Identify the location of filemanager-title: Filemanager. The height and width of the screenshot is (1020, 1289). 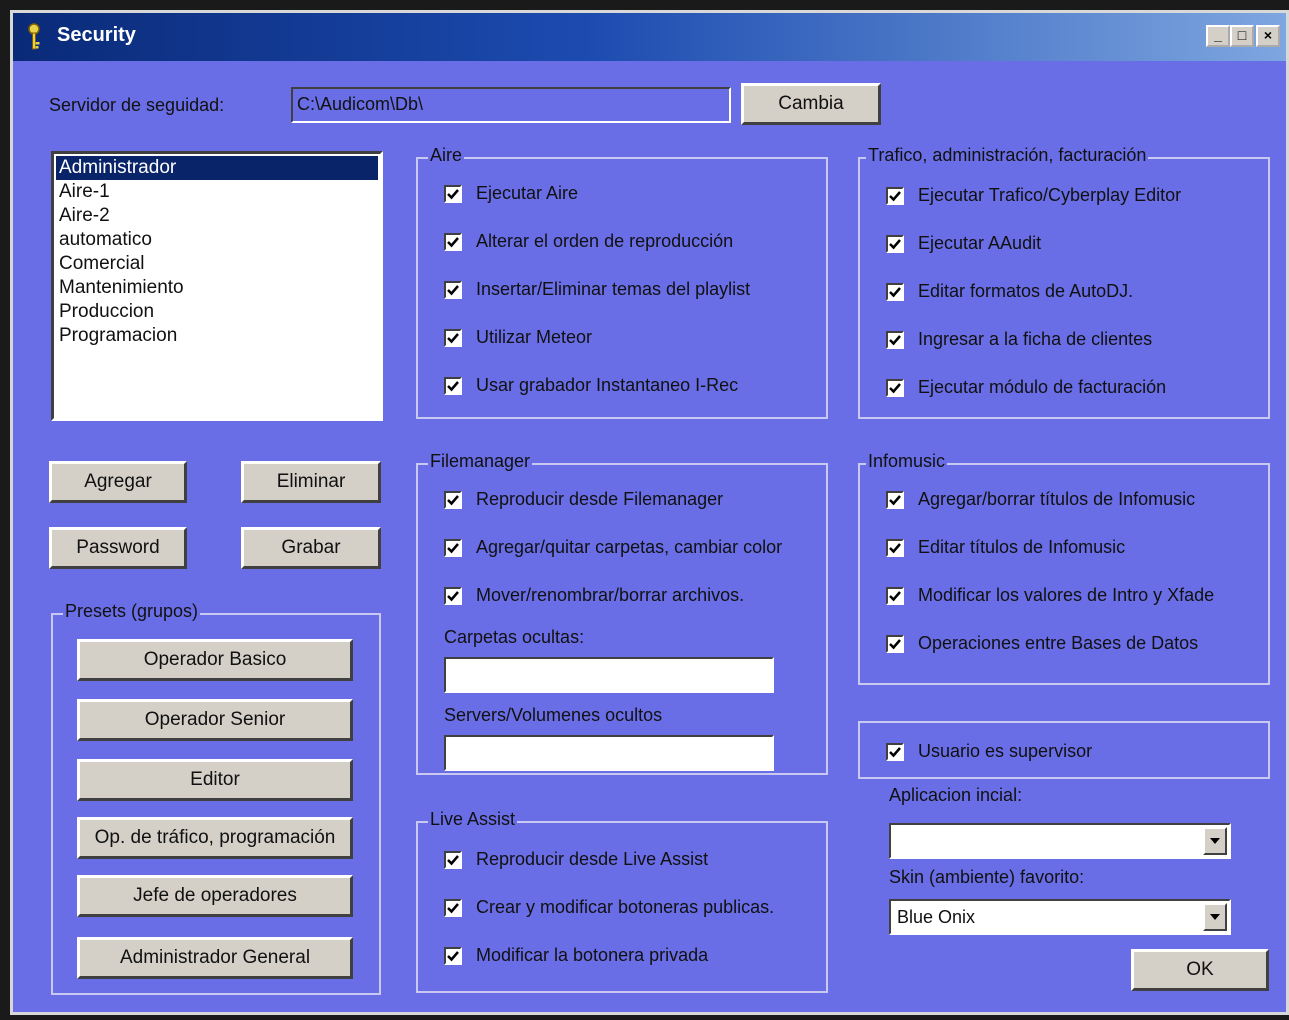
(480, 461).